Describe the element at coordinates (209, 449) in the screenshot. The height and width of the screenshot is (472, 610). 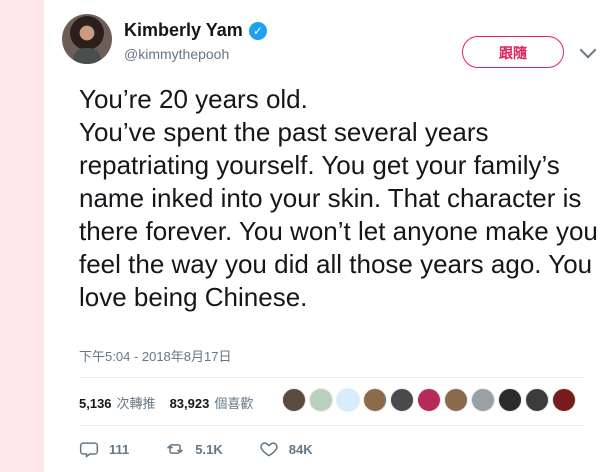
I see `retweet-action-count: 5.1K` at that location.